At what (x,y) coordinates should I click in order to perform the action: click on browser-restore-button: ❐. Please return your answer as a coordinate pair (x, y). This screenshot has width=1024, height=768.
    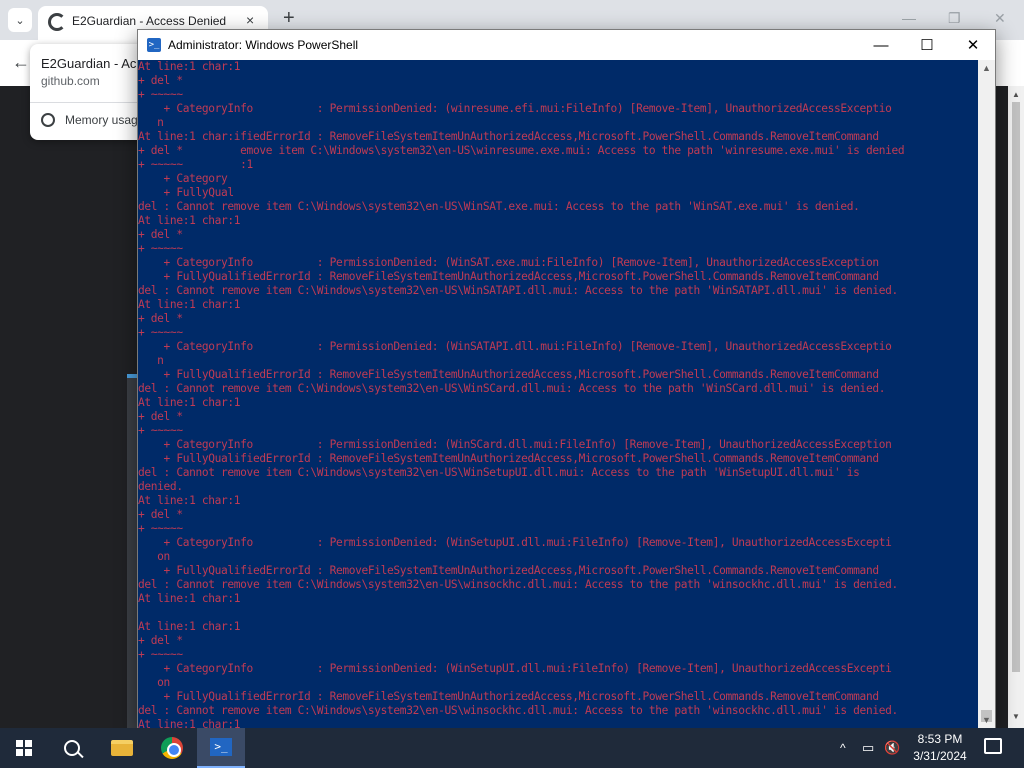
    Looking at the image, I should click on (954, 18).